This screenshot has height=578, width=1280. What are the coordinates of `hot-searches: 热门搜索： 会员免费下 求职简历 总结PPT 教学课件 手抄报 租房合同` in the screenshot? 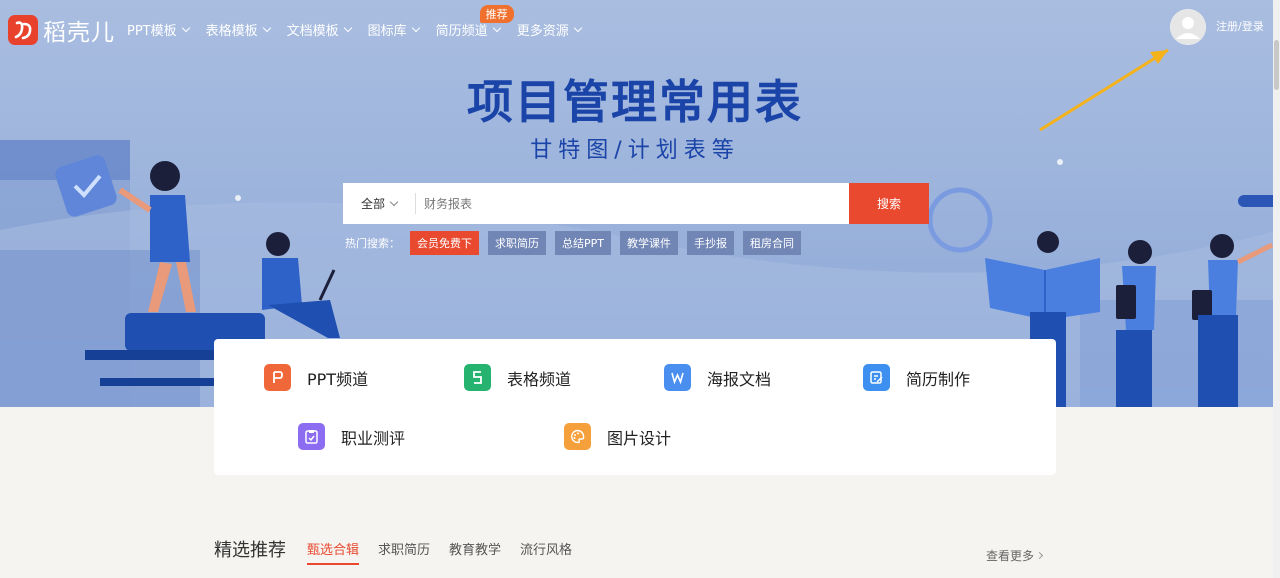 It's located at (577, 243).